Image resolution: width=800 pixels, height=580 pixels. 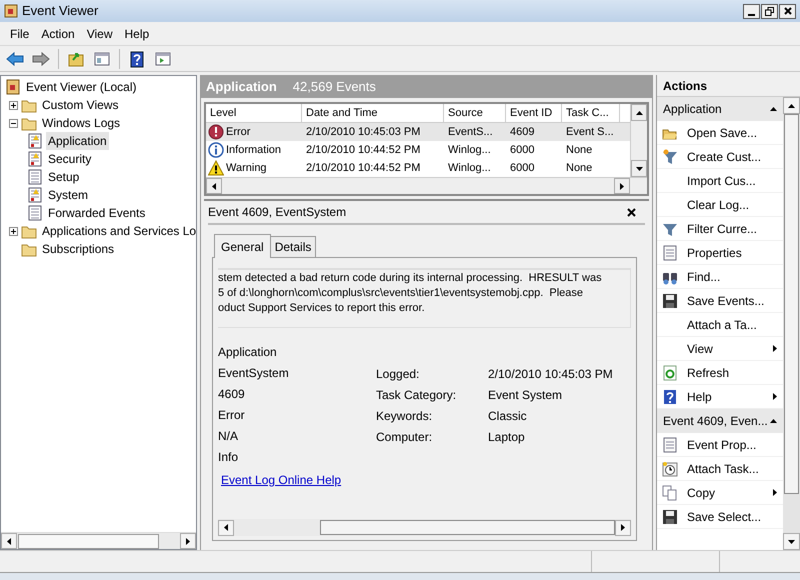 I want to click on field-value: N/A, so click(x=229, y=436).